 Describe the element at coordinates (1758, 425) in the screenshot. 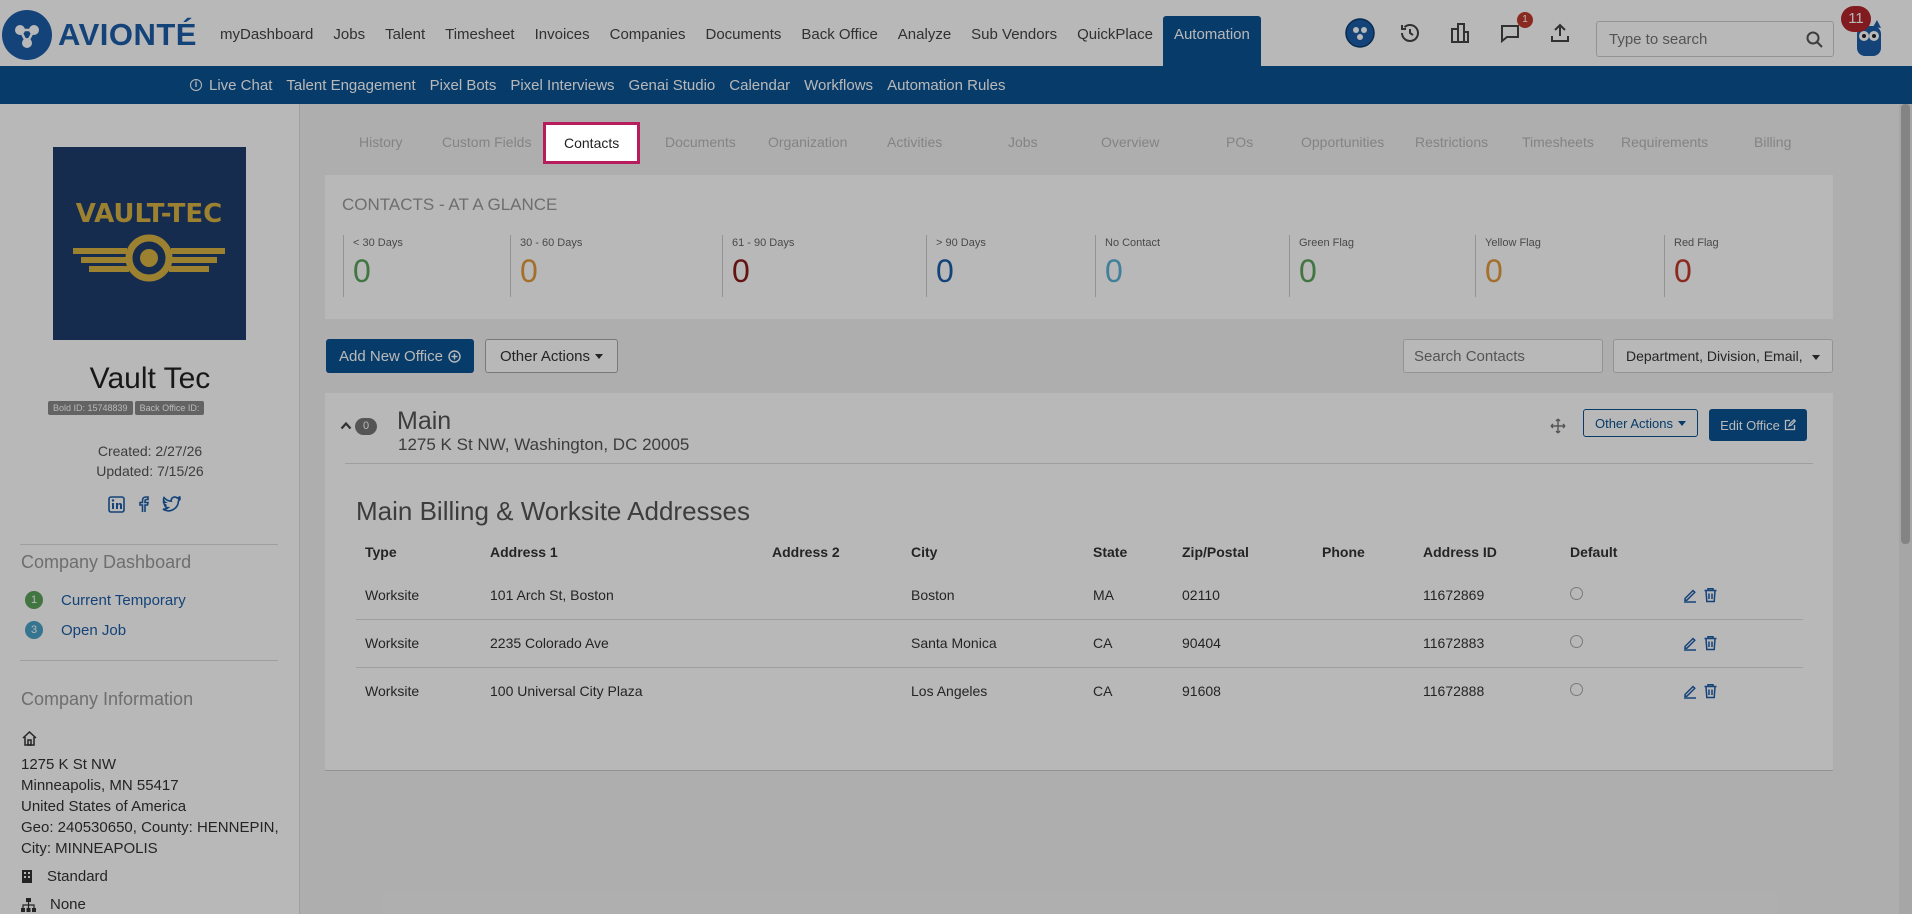

I see `edit-office-button: Edit Office` at that location.